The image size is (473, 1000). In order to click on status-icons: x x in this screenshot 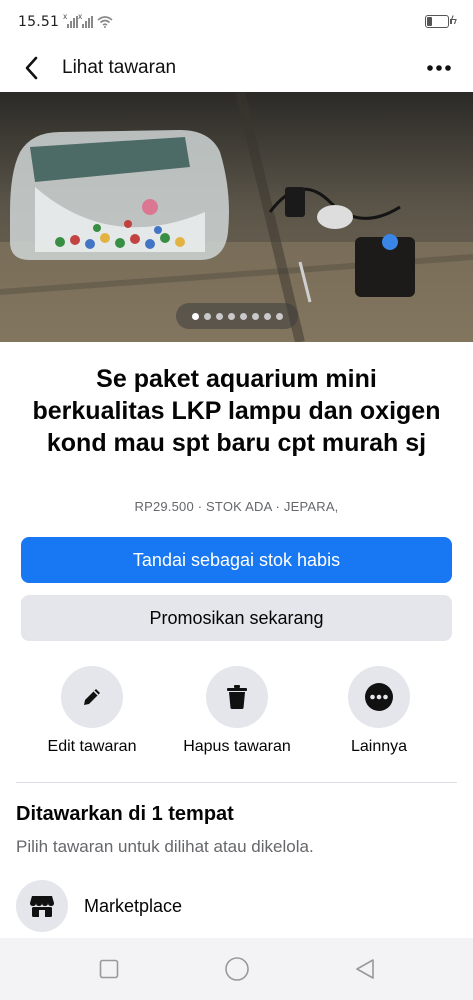, I will do `click(88, 20)`.